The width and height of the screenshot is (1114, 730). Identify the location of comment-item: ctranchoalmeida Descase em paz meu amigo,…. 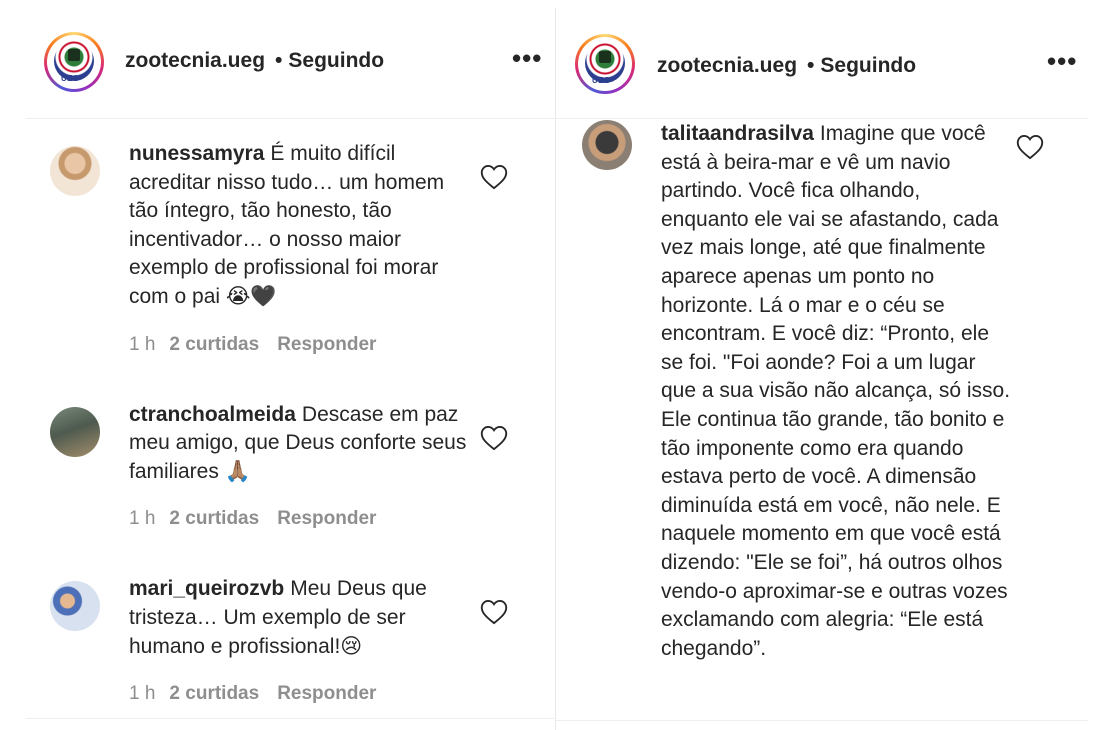
(290, 466).